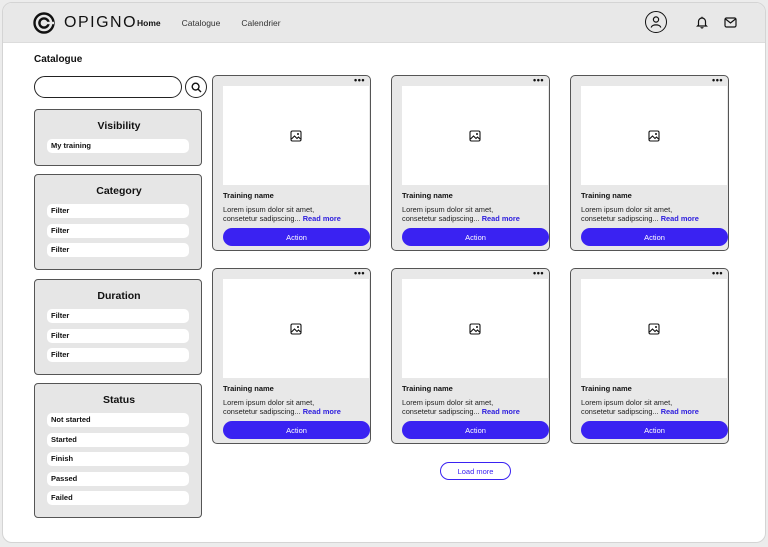  I want to click on filter-title: Duration, so click(119, 296).